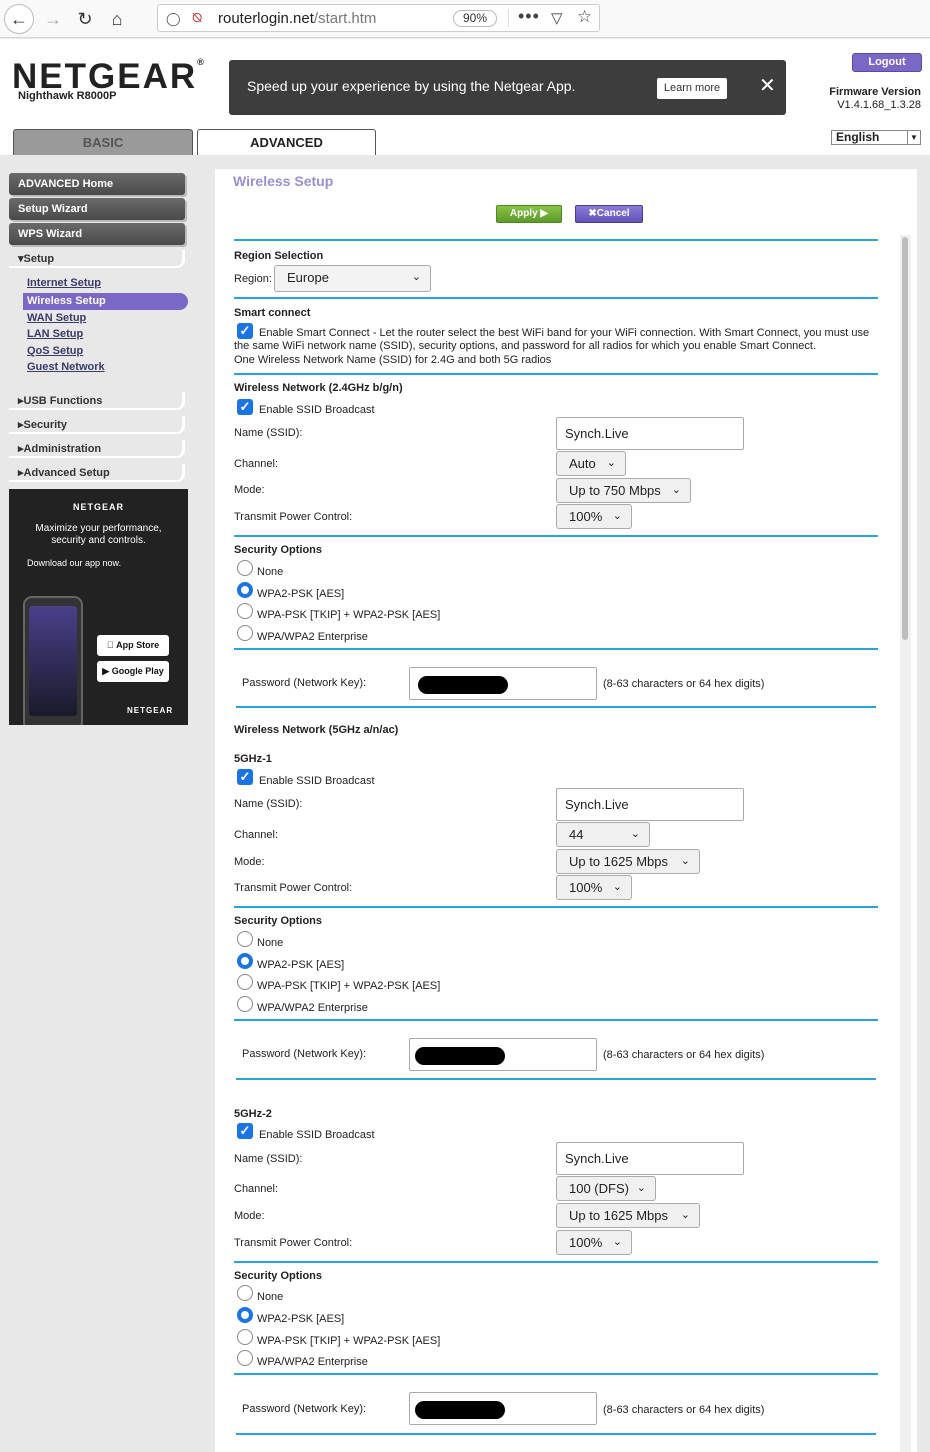  What do you see at coordinates (105, 301) in the screenshot?
I see `sidebar-item-wireless-setup: Wireless Setup` at bounding box center [105, 301].